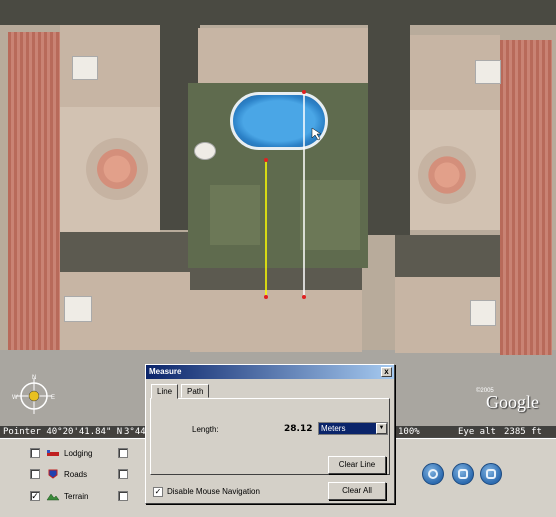 This screenshot has width=556, height=517. What do you see at coordinates (61, 453) in the screenshot?
I see `layer-lodging: Lodging` at bounding box center [61, 453].